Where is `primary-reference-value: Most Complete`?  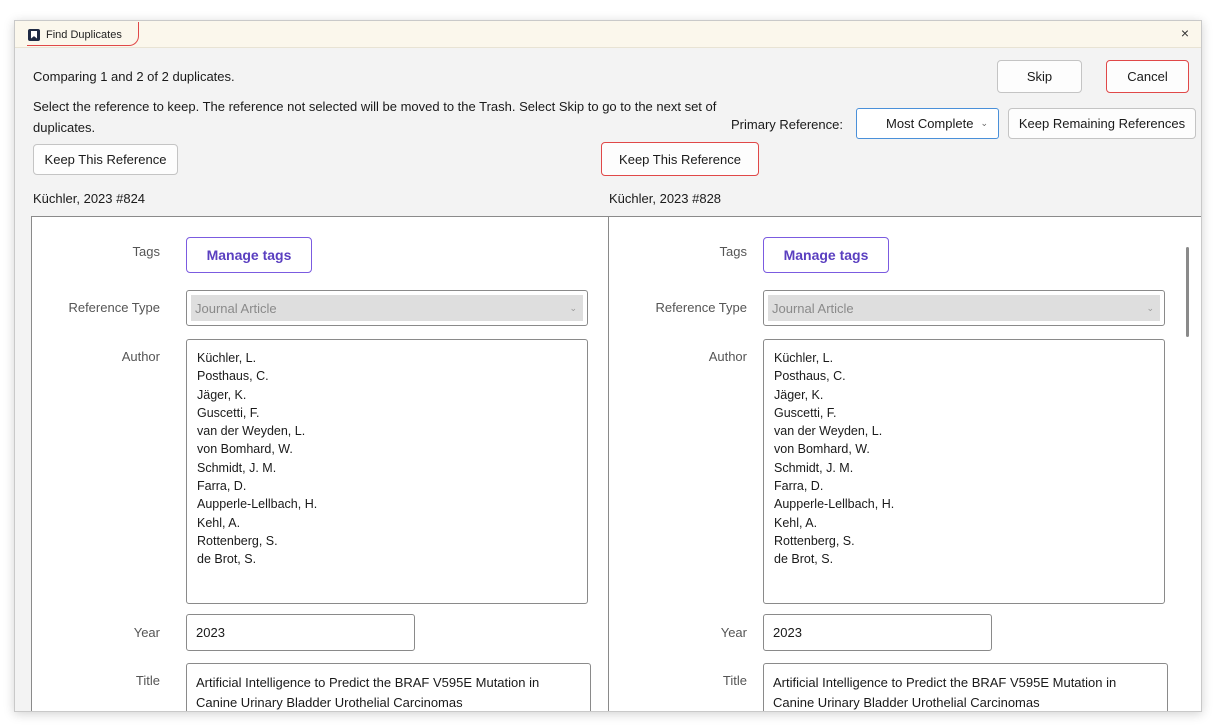 primary-reference-value: Most Complete is located at coordinates (930, 123).